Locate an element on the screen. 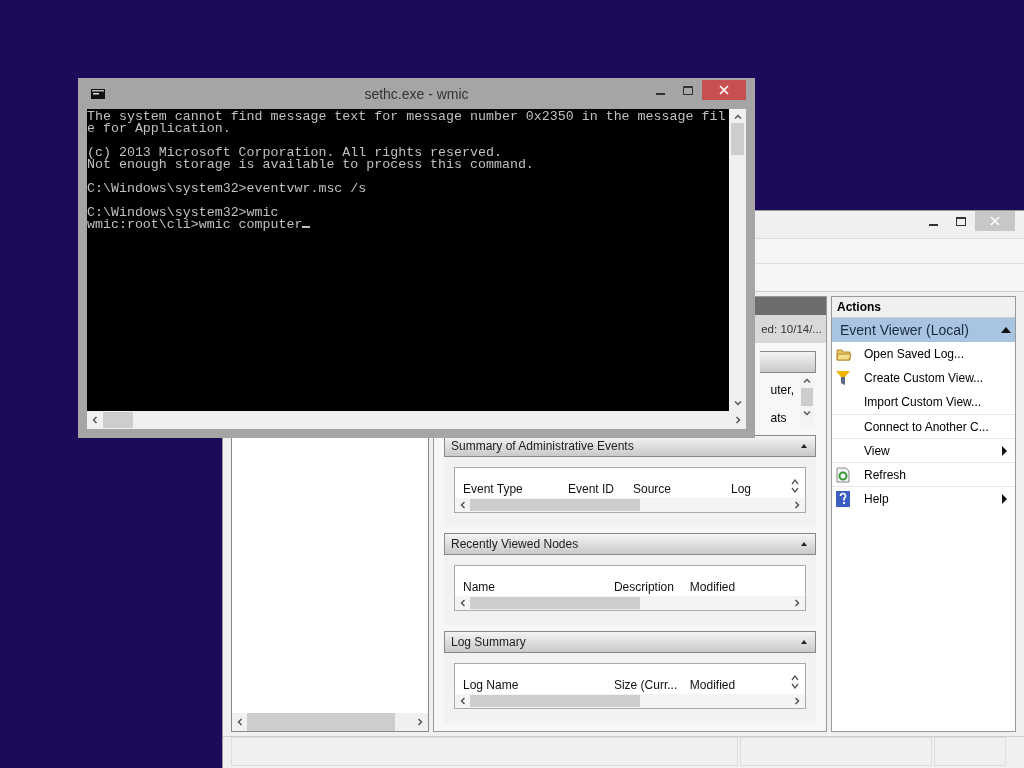 This screenshot has height=768, width=1024. action-item: Help is located at coordinates (923, 498).